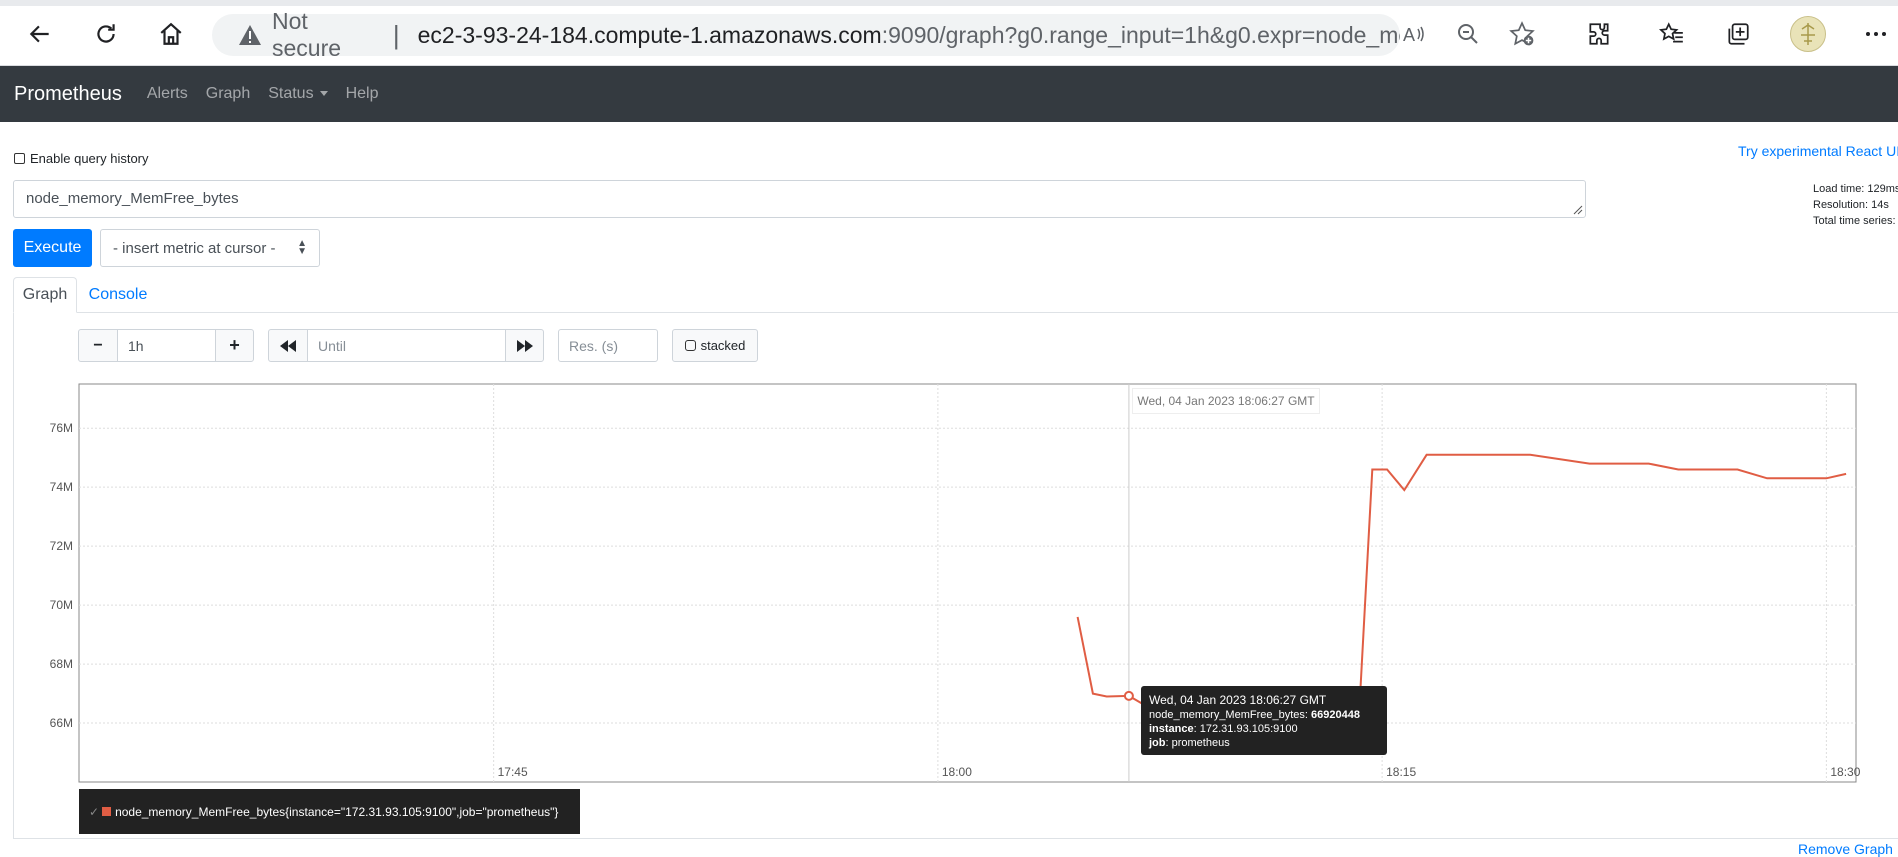 The image size is (1898, 857). I want to click on tooltip-instance: 172.31.93.105:9100, so click(1249, 729).